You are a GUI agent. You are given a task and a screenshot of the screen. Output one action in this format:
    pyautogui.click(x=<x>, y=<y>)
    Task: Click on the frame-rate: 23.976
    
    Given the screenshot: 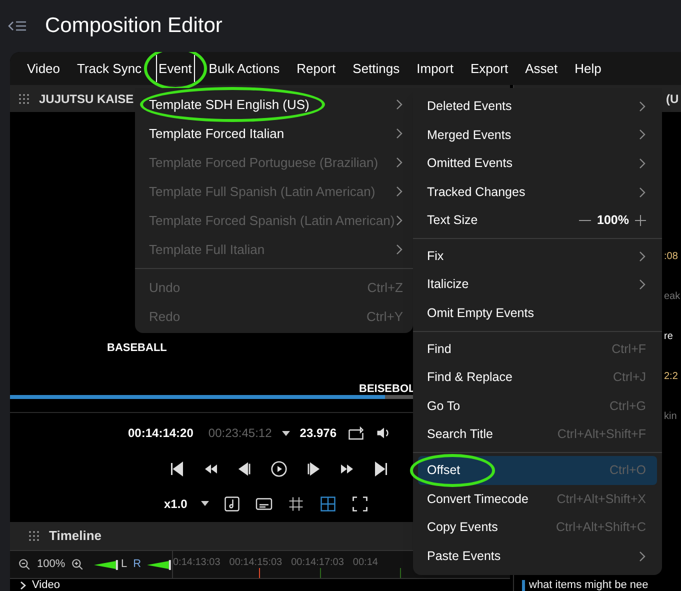 What is the action you would take?
    pyautogui.click(x=318, y=433)
    